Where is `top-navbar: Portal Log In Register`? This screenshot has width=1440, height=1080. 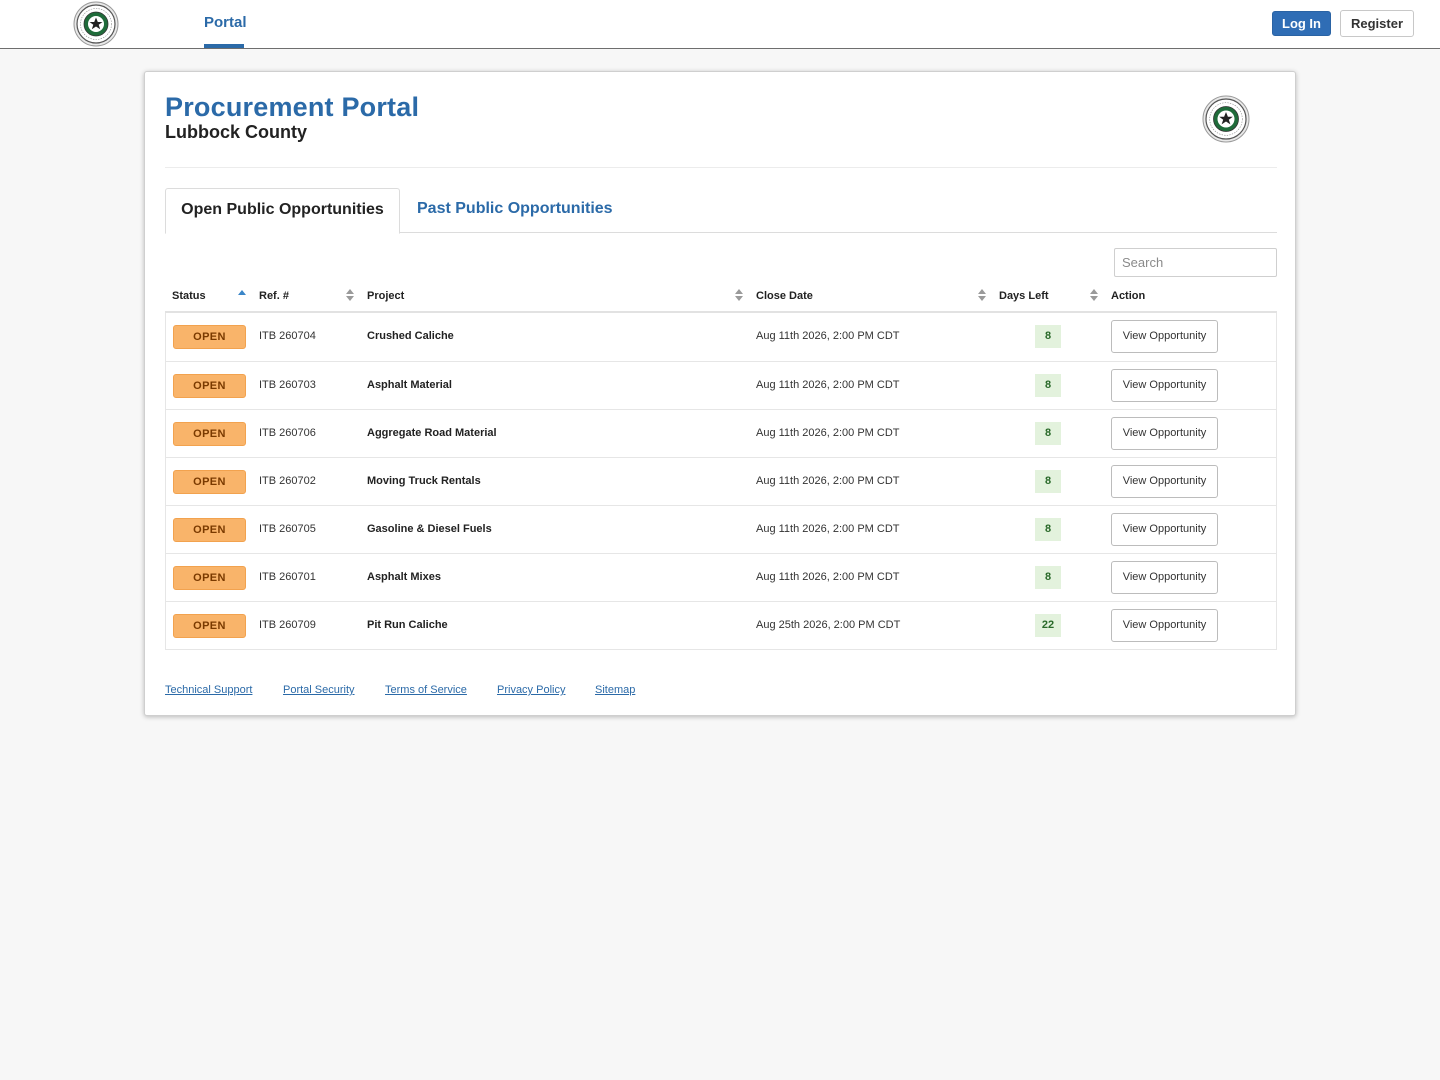
top-navbar: Portal Log In Register is located at coordinates (720, 24).